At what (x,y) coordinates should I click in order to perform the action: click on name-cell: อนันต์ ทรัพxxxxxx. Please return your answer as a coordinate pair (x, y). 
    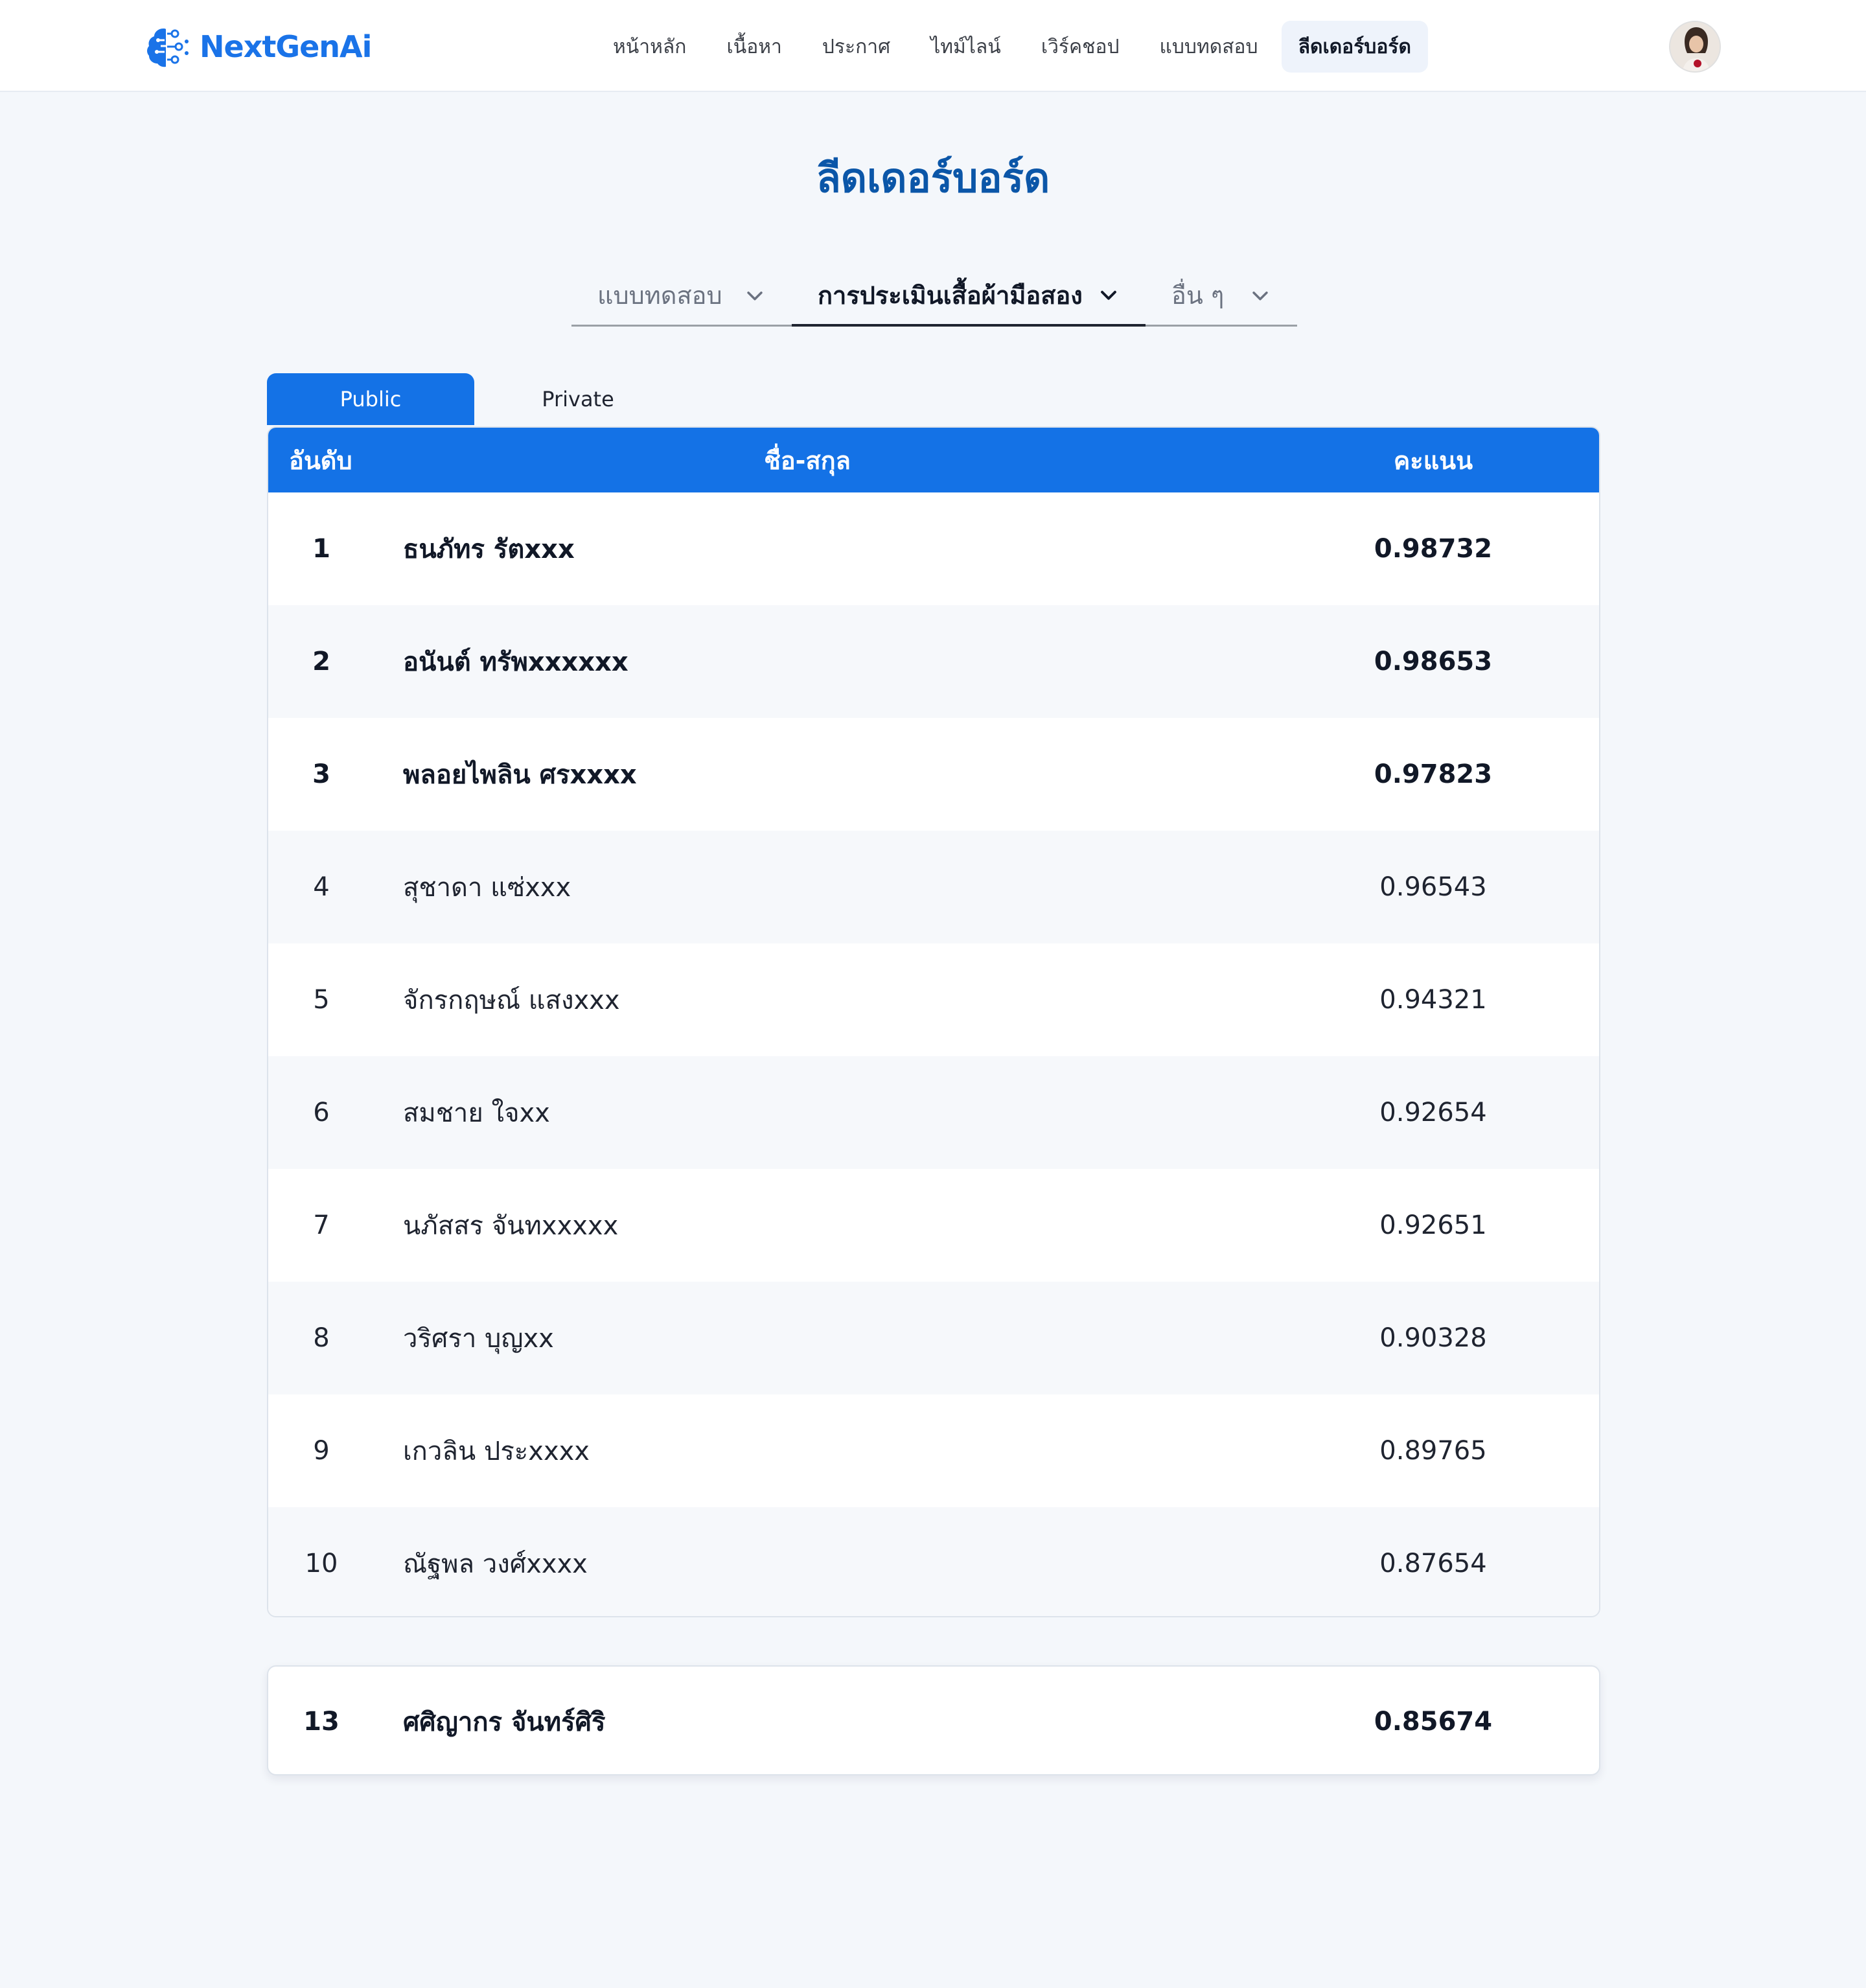
    Looking at the image, I should click on (515, 662).